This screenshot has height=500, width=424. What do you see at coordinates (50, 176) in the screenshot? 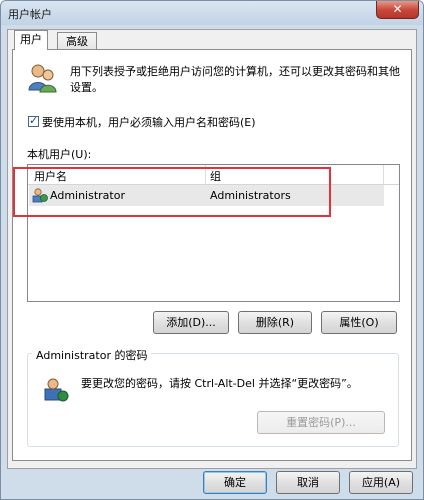
I see `column-header-username: 用户名` at bounding box center [50, 176].